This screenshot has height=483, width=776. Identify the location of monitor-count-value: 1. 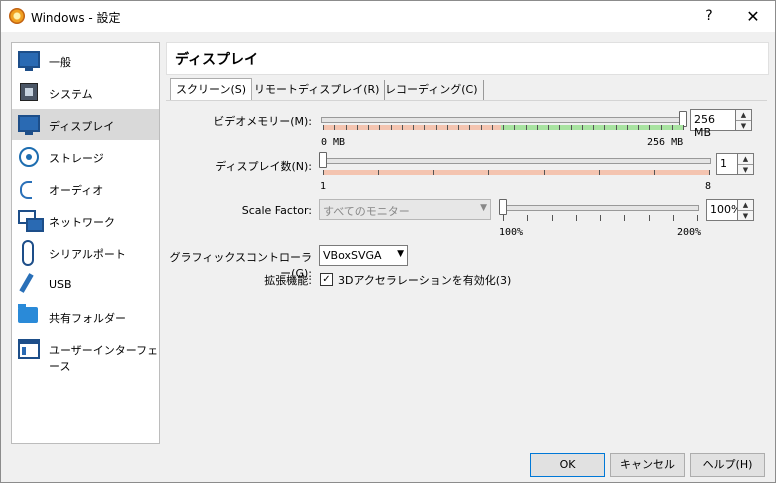
(723, 163).